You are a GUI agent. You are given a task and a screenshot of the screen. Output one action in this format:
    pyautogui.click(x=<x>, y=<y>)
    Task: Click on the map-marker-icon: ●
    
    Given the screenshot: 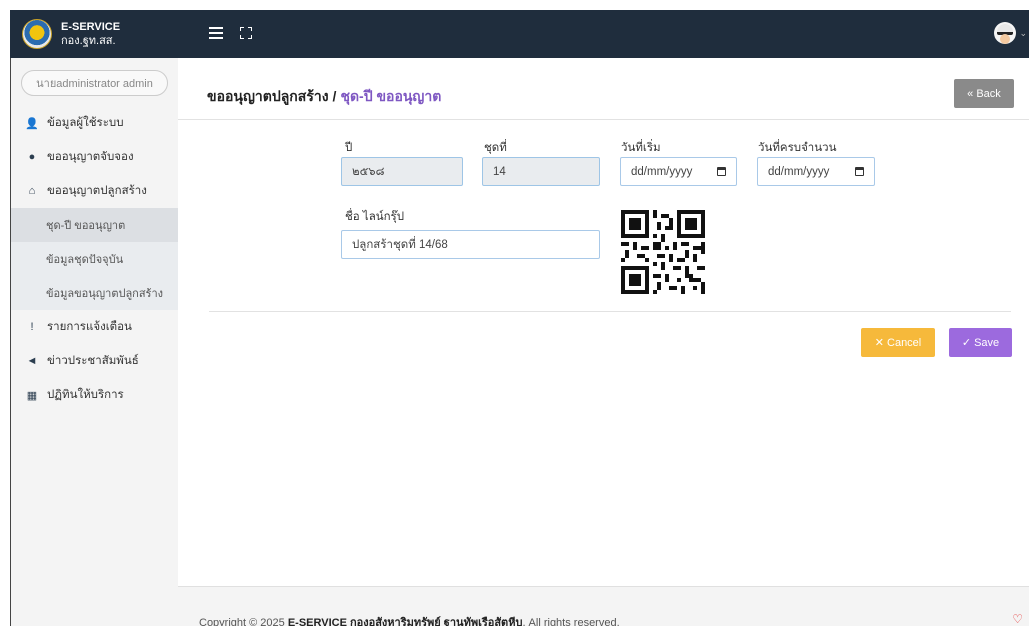 What is the action you would take?
    pyautogui.click(x=32, y=157)
    